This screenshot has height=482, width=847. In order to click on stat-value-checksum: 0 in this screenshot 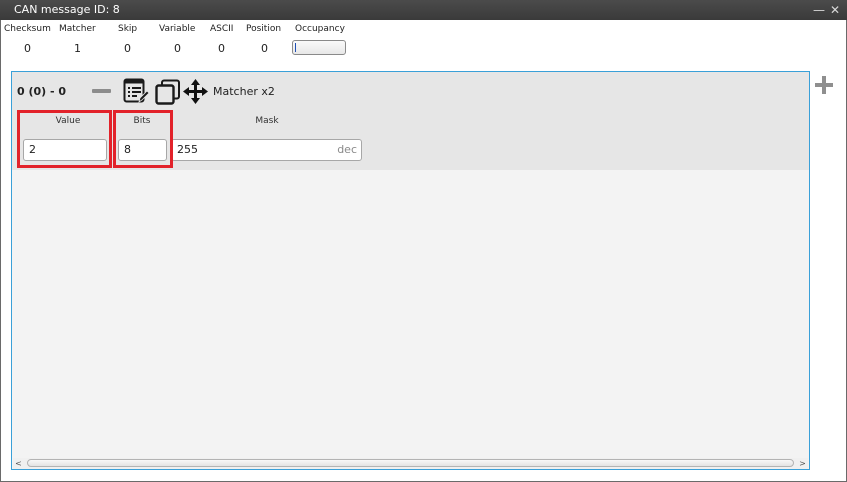, I will do `click(27, 48)`.